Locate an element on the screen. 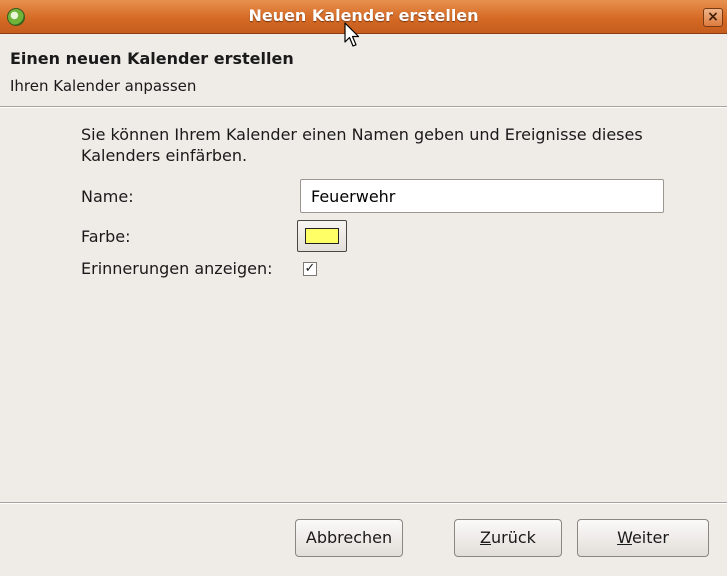  cancel-button: Abbrechen is located at coordinates (349, 538).